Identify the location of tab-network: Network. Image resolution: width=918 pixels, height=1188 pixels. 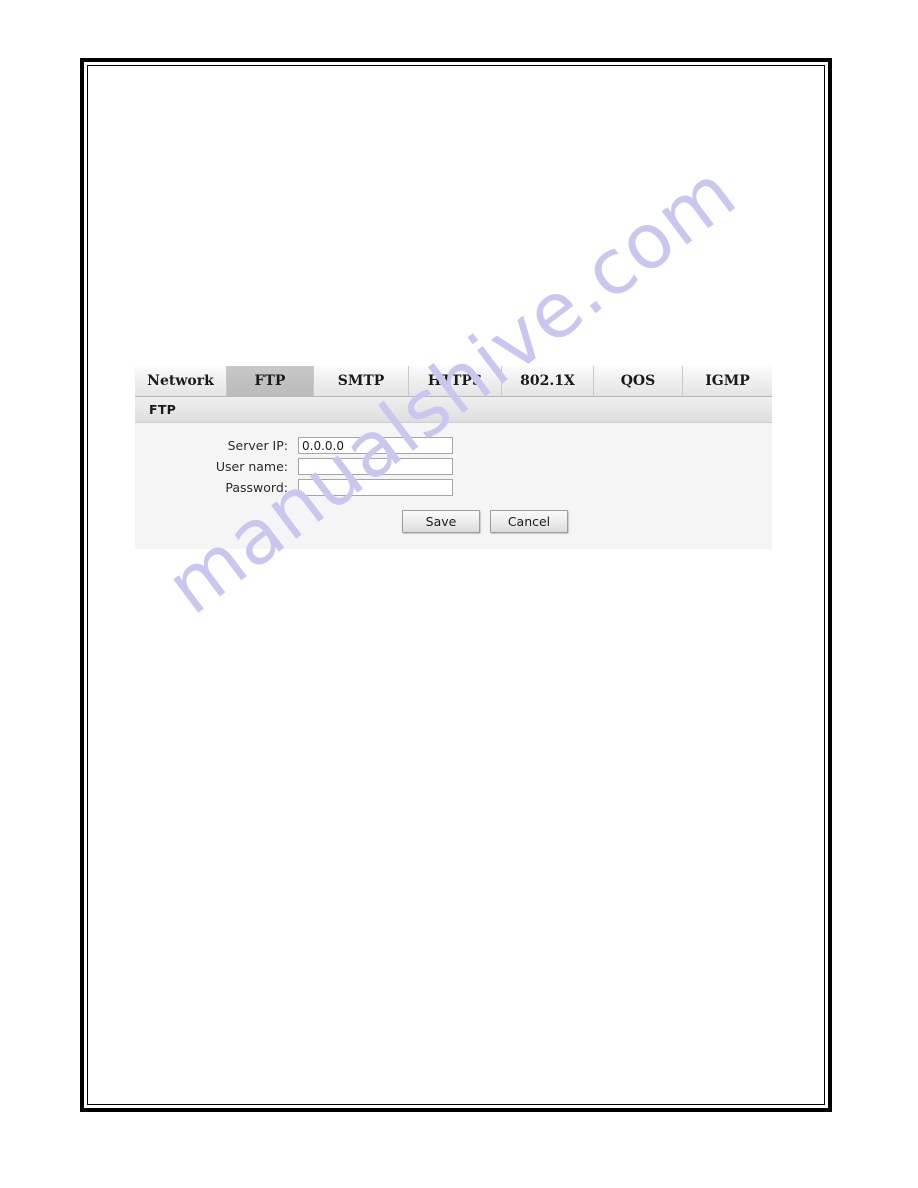
(181, 381).